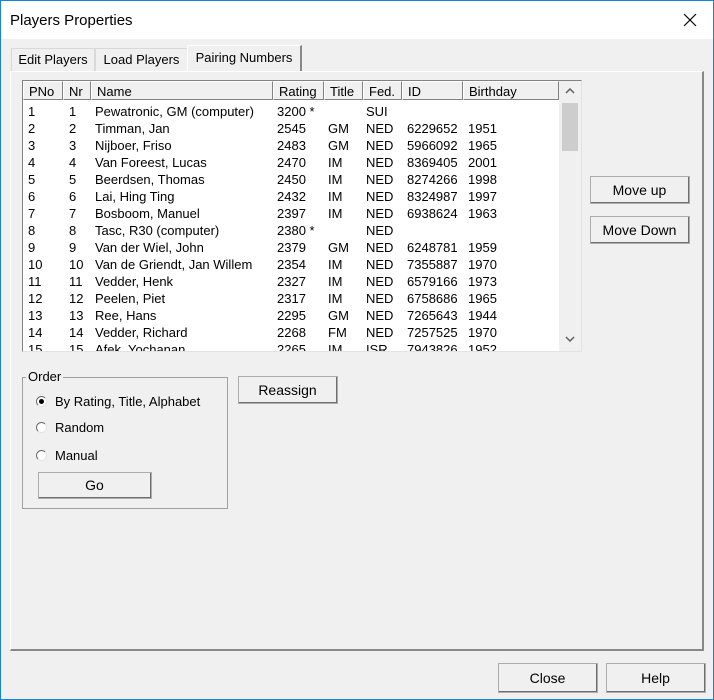 This screenshot has width=714, height=700. I want to click on table-row: 12 12 Peelen, Piet 2317 IM NED 6758686 1965, so click(291, 298).